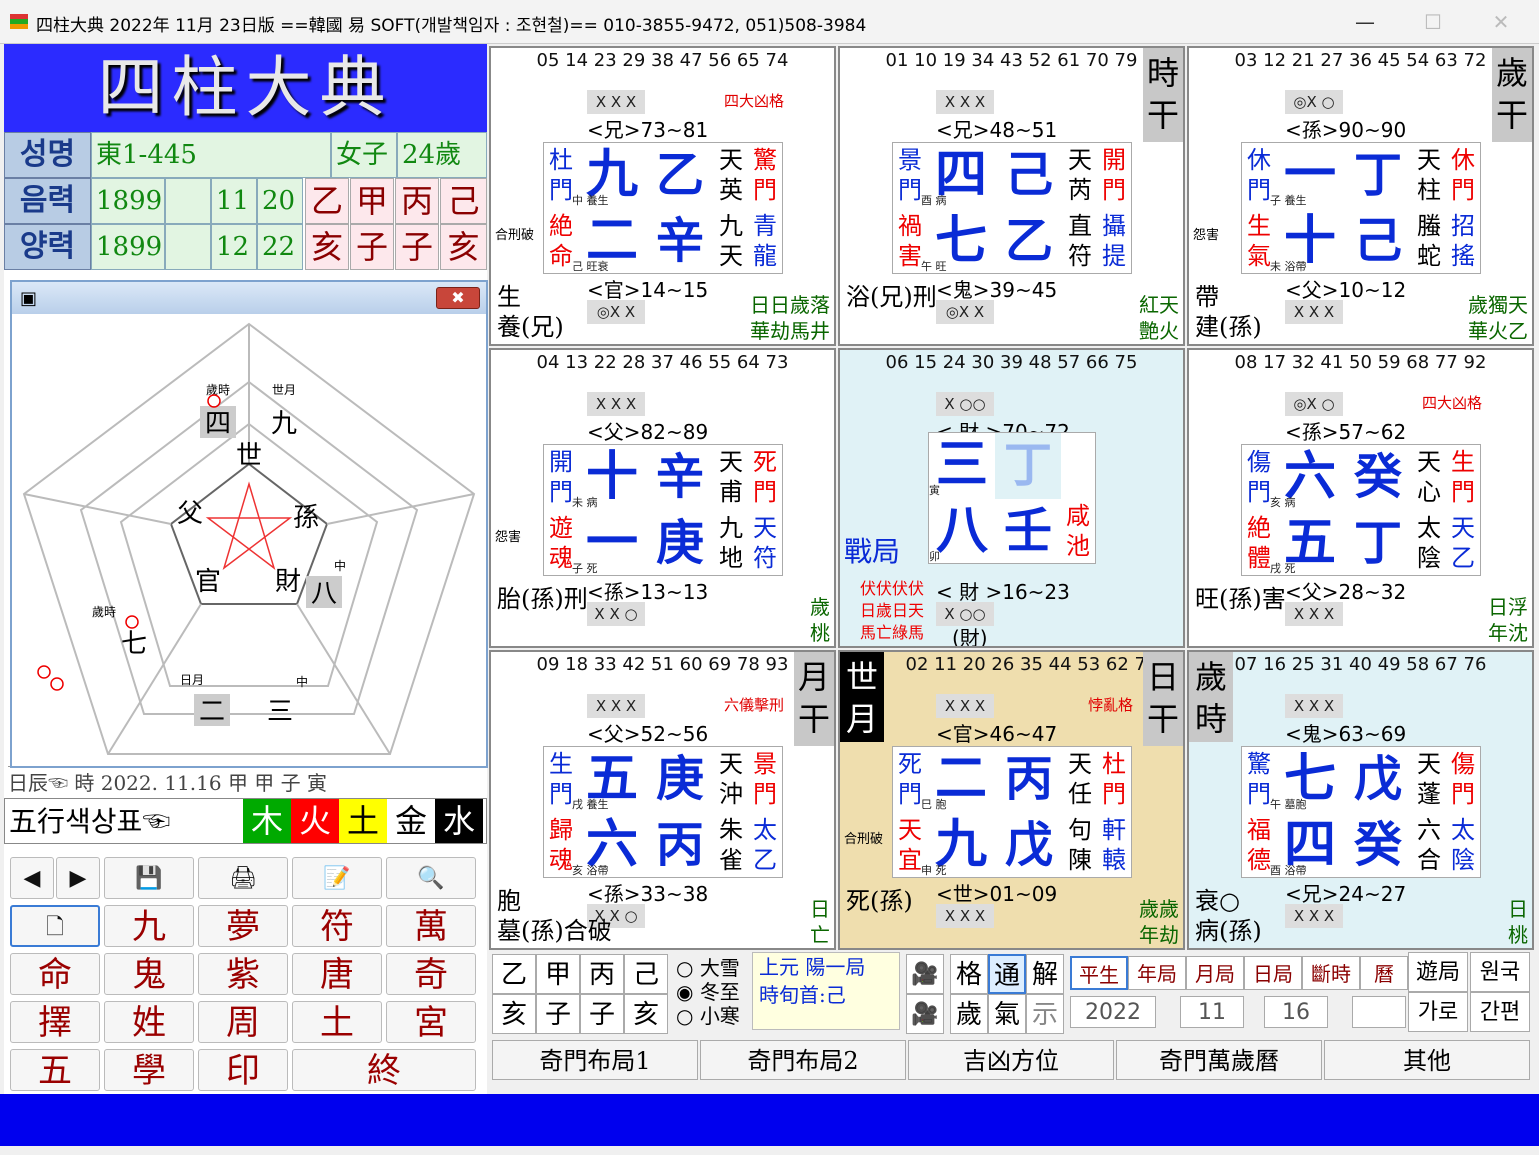  What do you see at coordinates (616, 614) in the screenshot?
I see `palace-marks-bottom: X X ○` at bounding box center [616, 614].